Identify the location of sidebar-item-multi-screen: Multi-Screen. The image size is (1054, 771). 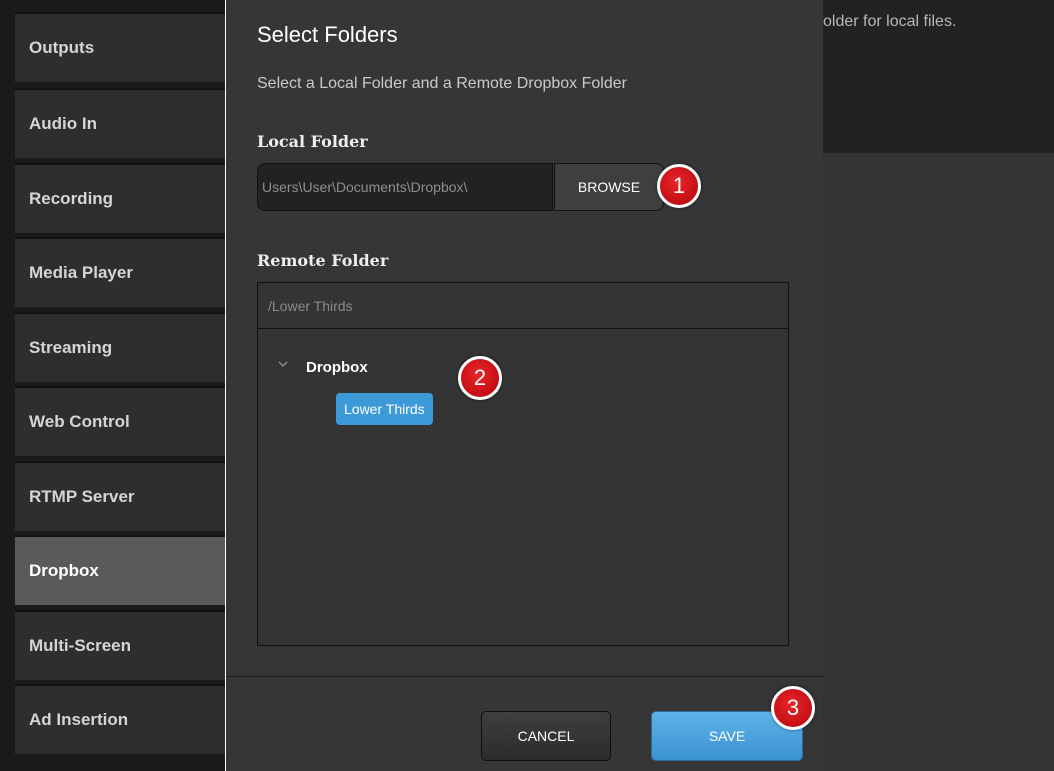
(120, 645).